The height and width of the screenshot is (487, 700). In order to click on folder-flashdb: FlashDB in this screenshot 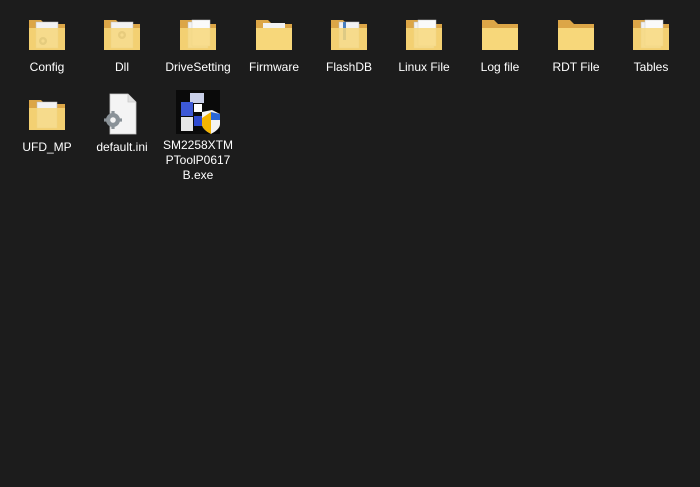, I will do `click(349, 42)`.